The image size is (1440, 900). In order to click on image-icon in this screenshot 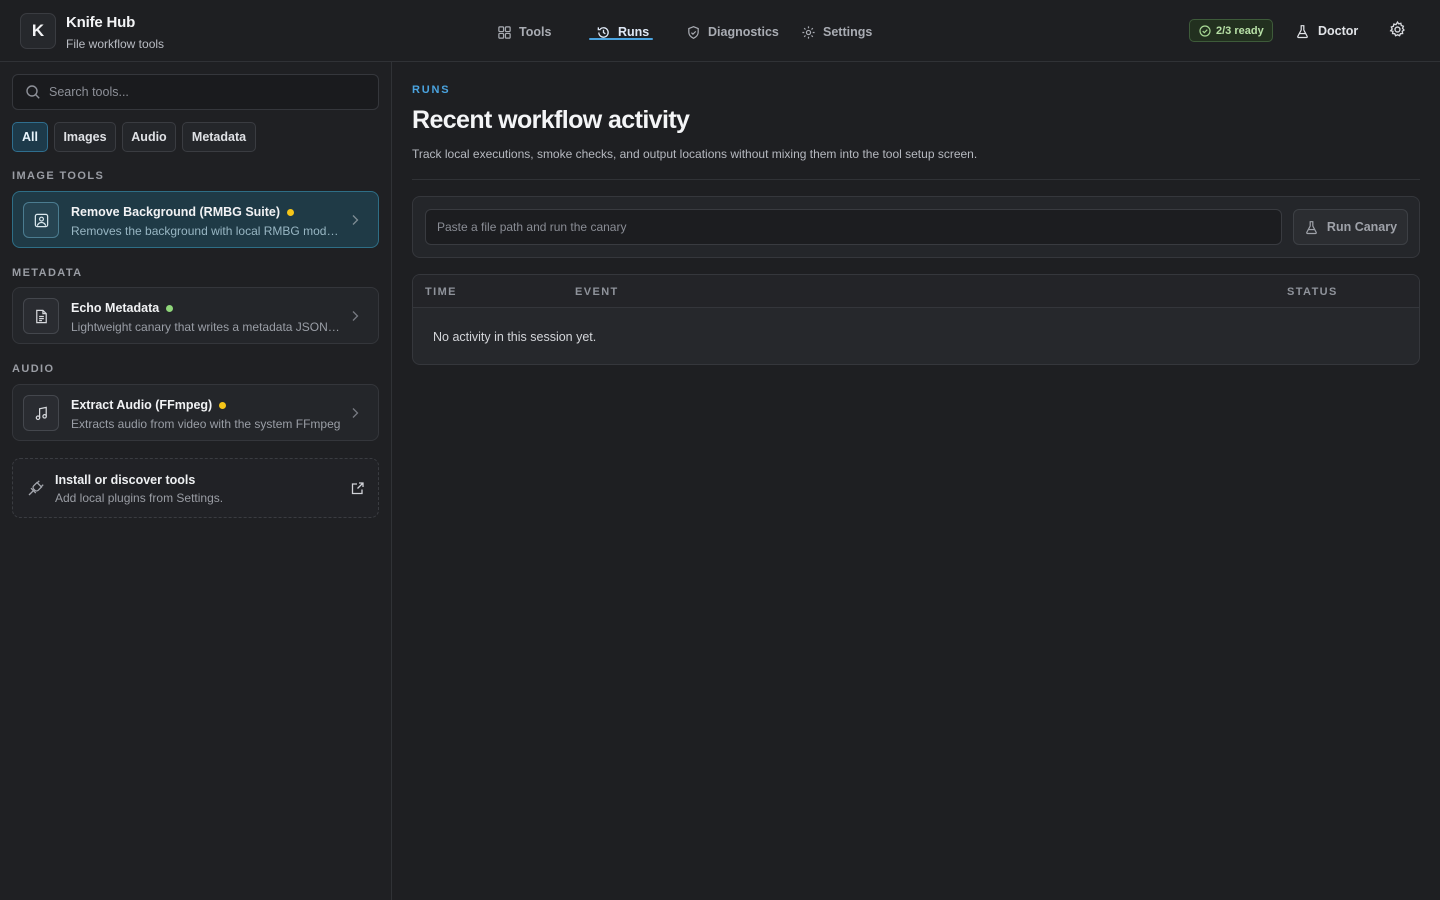, I will do `click(41, 220)`.